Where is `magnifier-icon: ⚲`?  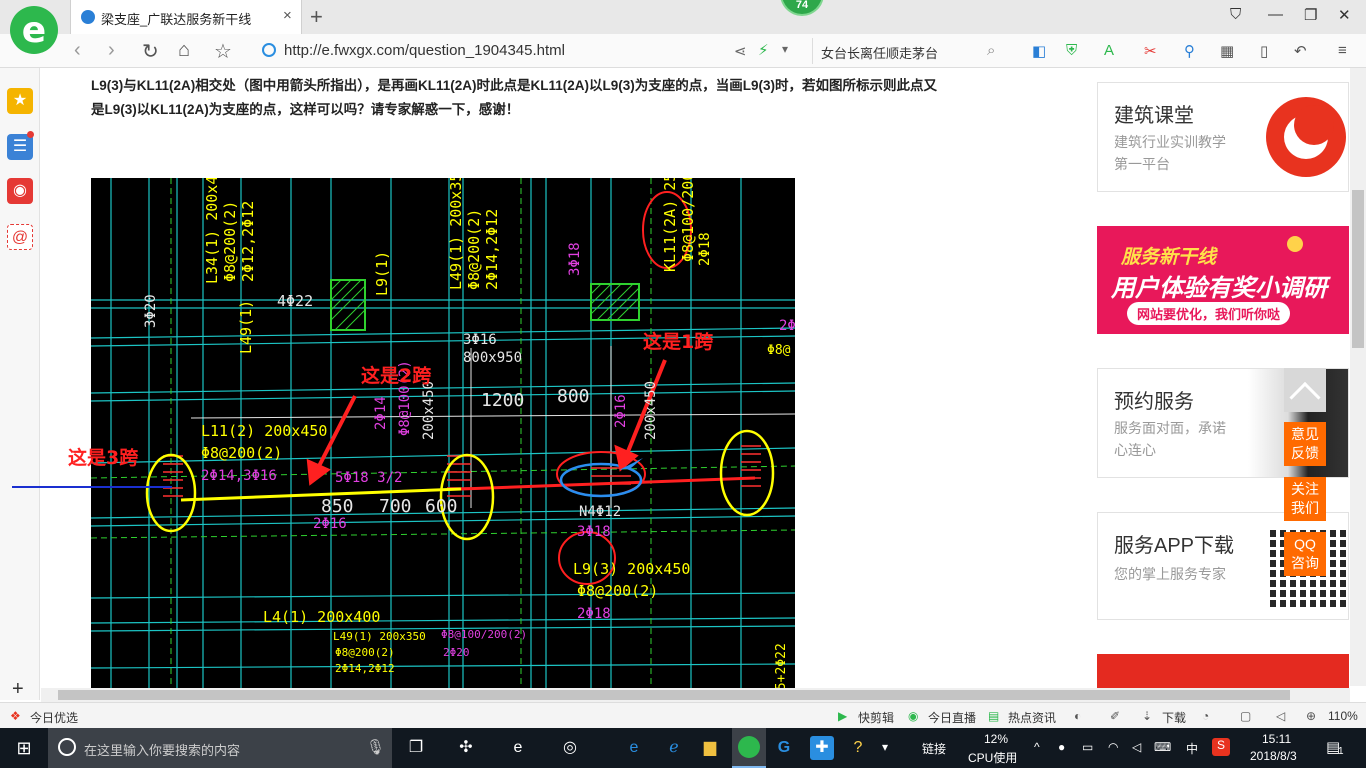 magnifier-icon: ⚲ is located at coordinates (1189, 51).